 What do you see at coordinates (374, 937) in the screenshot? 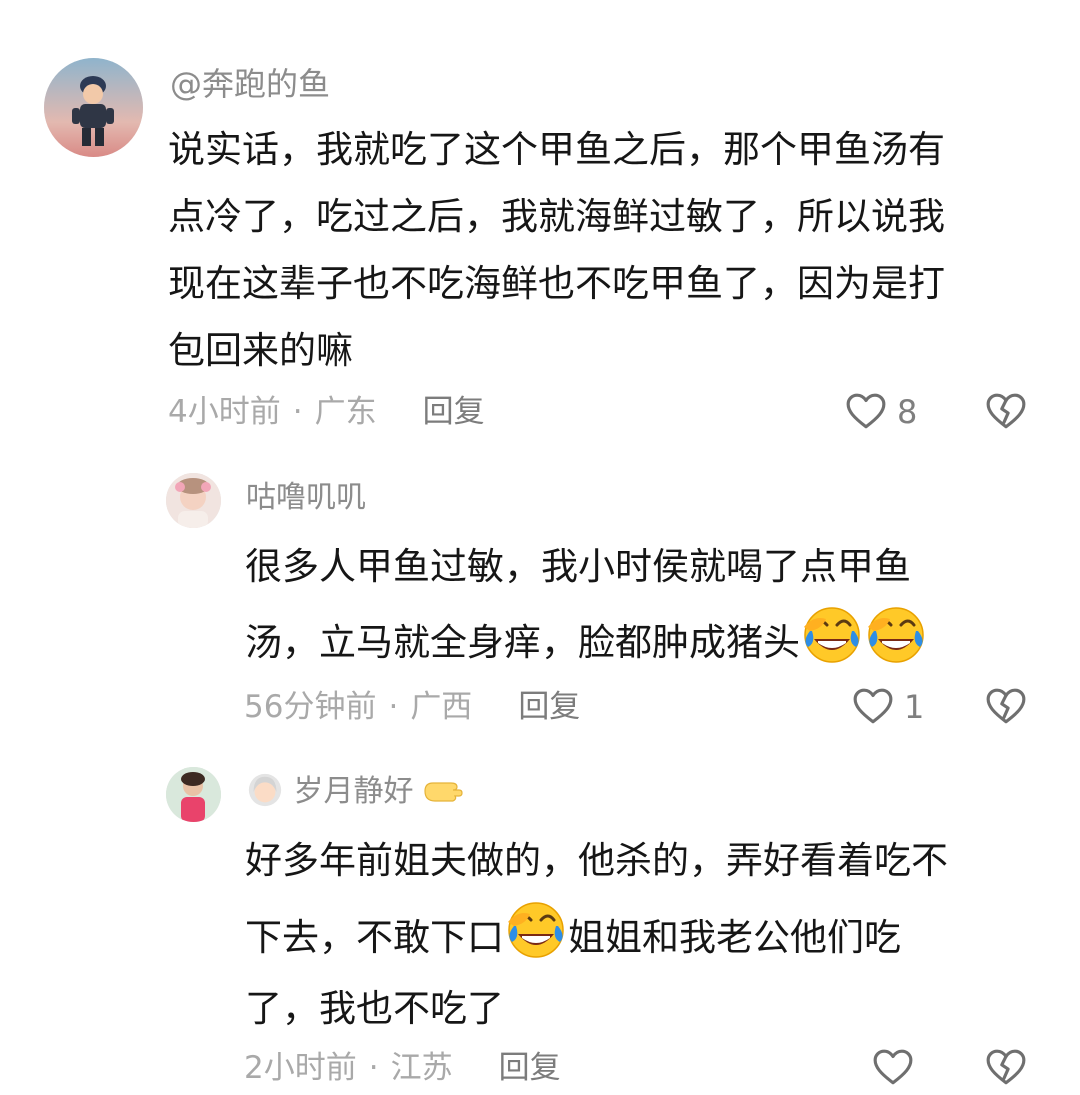
I see `comment-line-text: 下去，不敢下口` at bounding box center [374, 937].